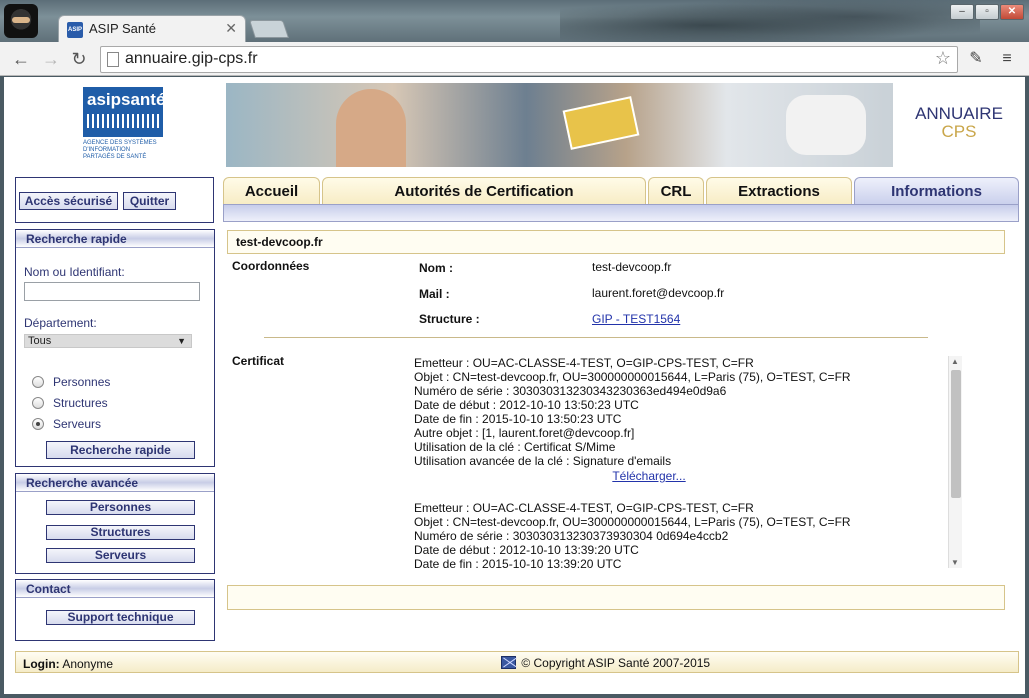 The height and width of the screenshot is (698, 1029). Describe the element at coordinates (181, 341) in the screenshot. I see `chevron-down-icon: ▼` at that location.